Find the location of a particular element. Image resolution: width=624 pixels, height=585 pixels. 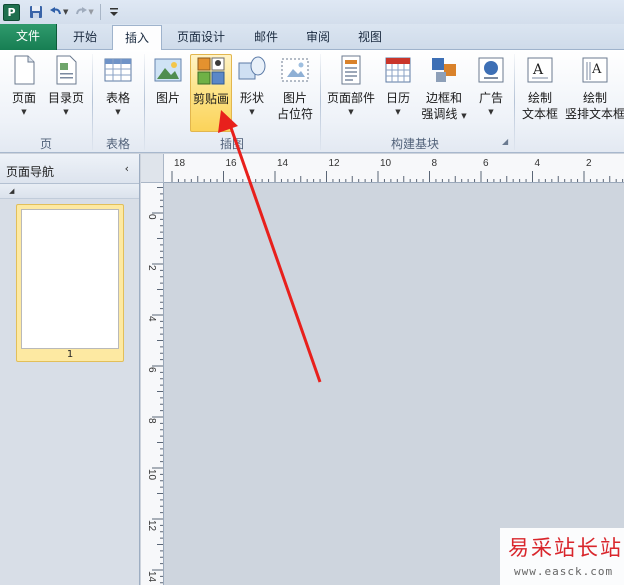

watermark-url: www.easck.com is located at coordinates (564, 571).